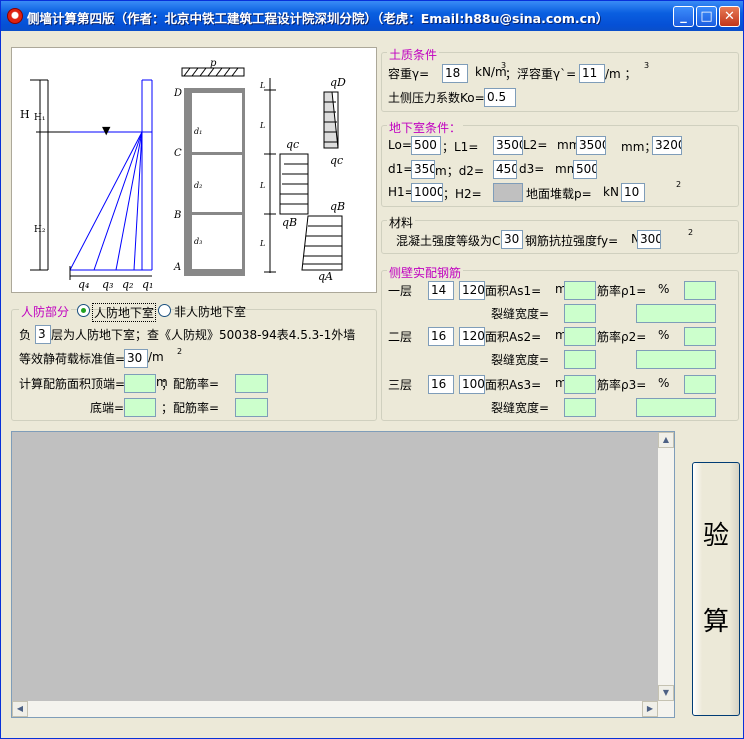 The width and height of the screenshot is (744, 739). What do you see at coordinates (580, 290) in the screenshot?
I see `floor1-area-output` at bounding box center [580, 290].